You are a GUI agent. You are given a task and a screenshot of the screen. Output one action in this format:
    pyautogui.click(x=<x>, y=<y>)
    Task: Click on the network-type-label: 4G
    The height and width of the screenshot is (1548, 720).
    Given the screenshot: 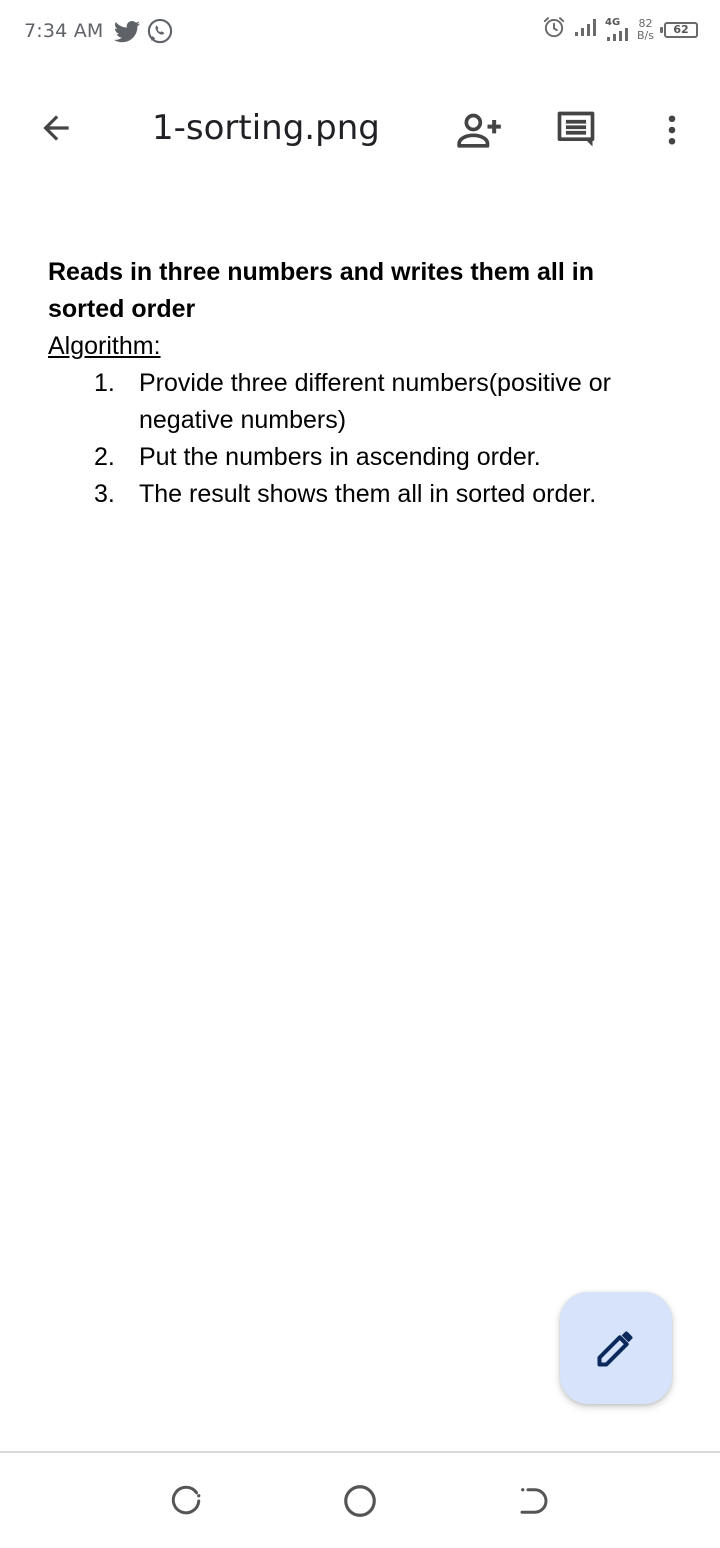 What is the action you would take?
    pyautogui.click(x=618, y=29)
    